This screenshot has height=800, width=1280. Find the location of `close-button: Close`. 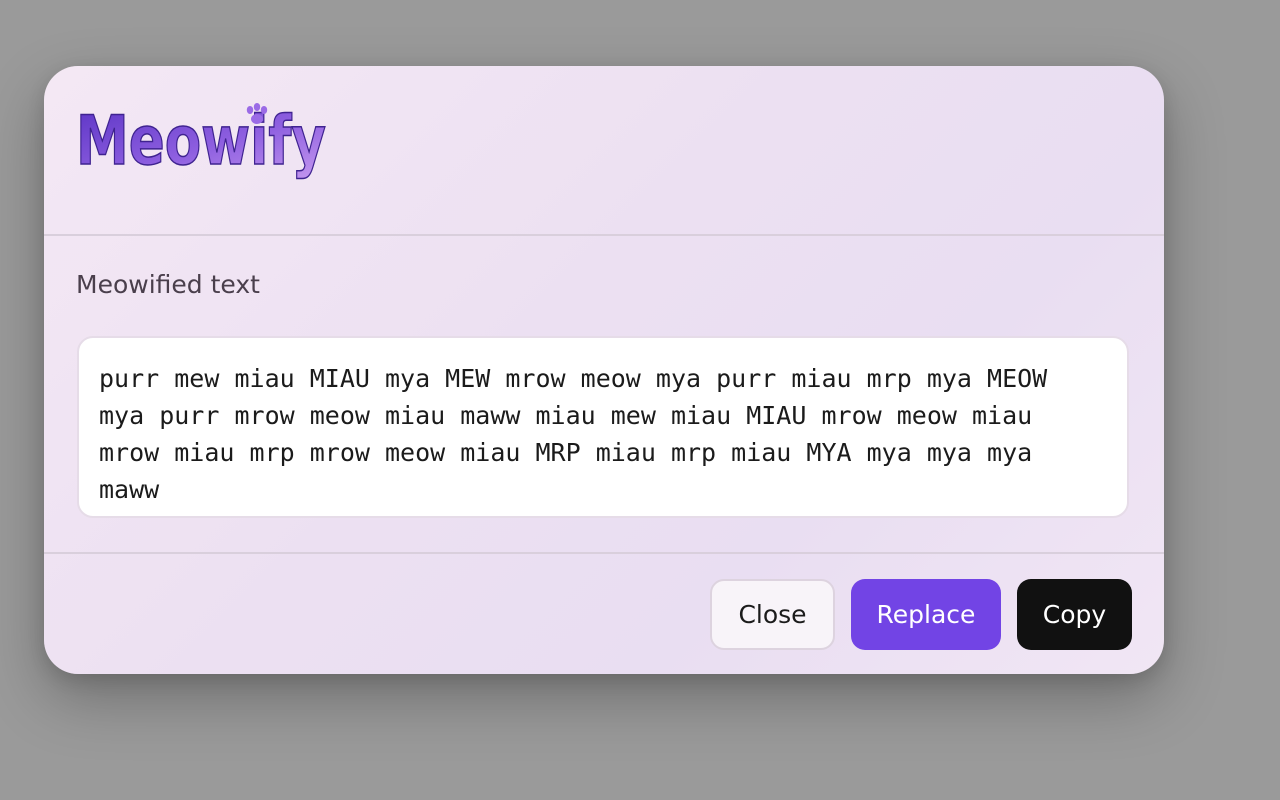

close-button: Close is located at coordinates (772, 614).